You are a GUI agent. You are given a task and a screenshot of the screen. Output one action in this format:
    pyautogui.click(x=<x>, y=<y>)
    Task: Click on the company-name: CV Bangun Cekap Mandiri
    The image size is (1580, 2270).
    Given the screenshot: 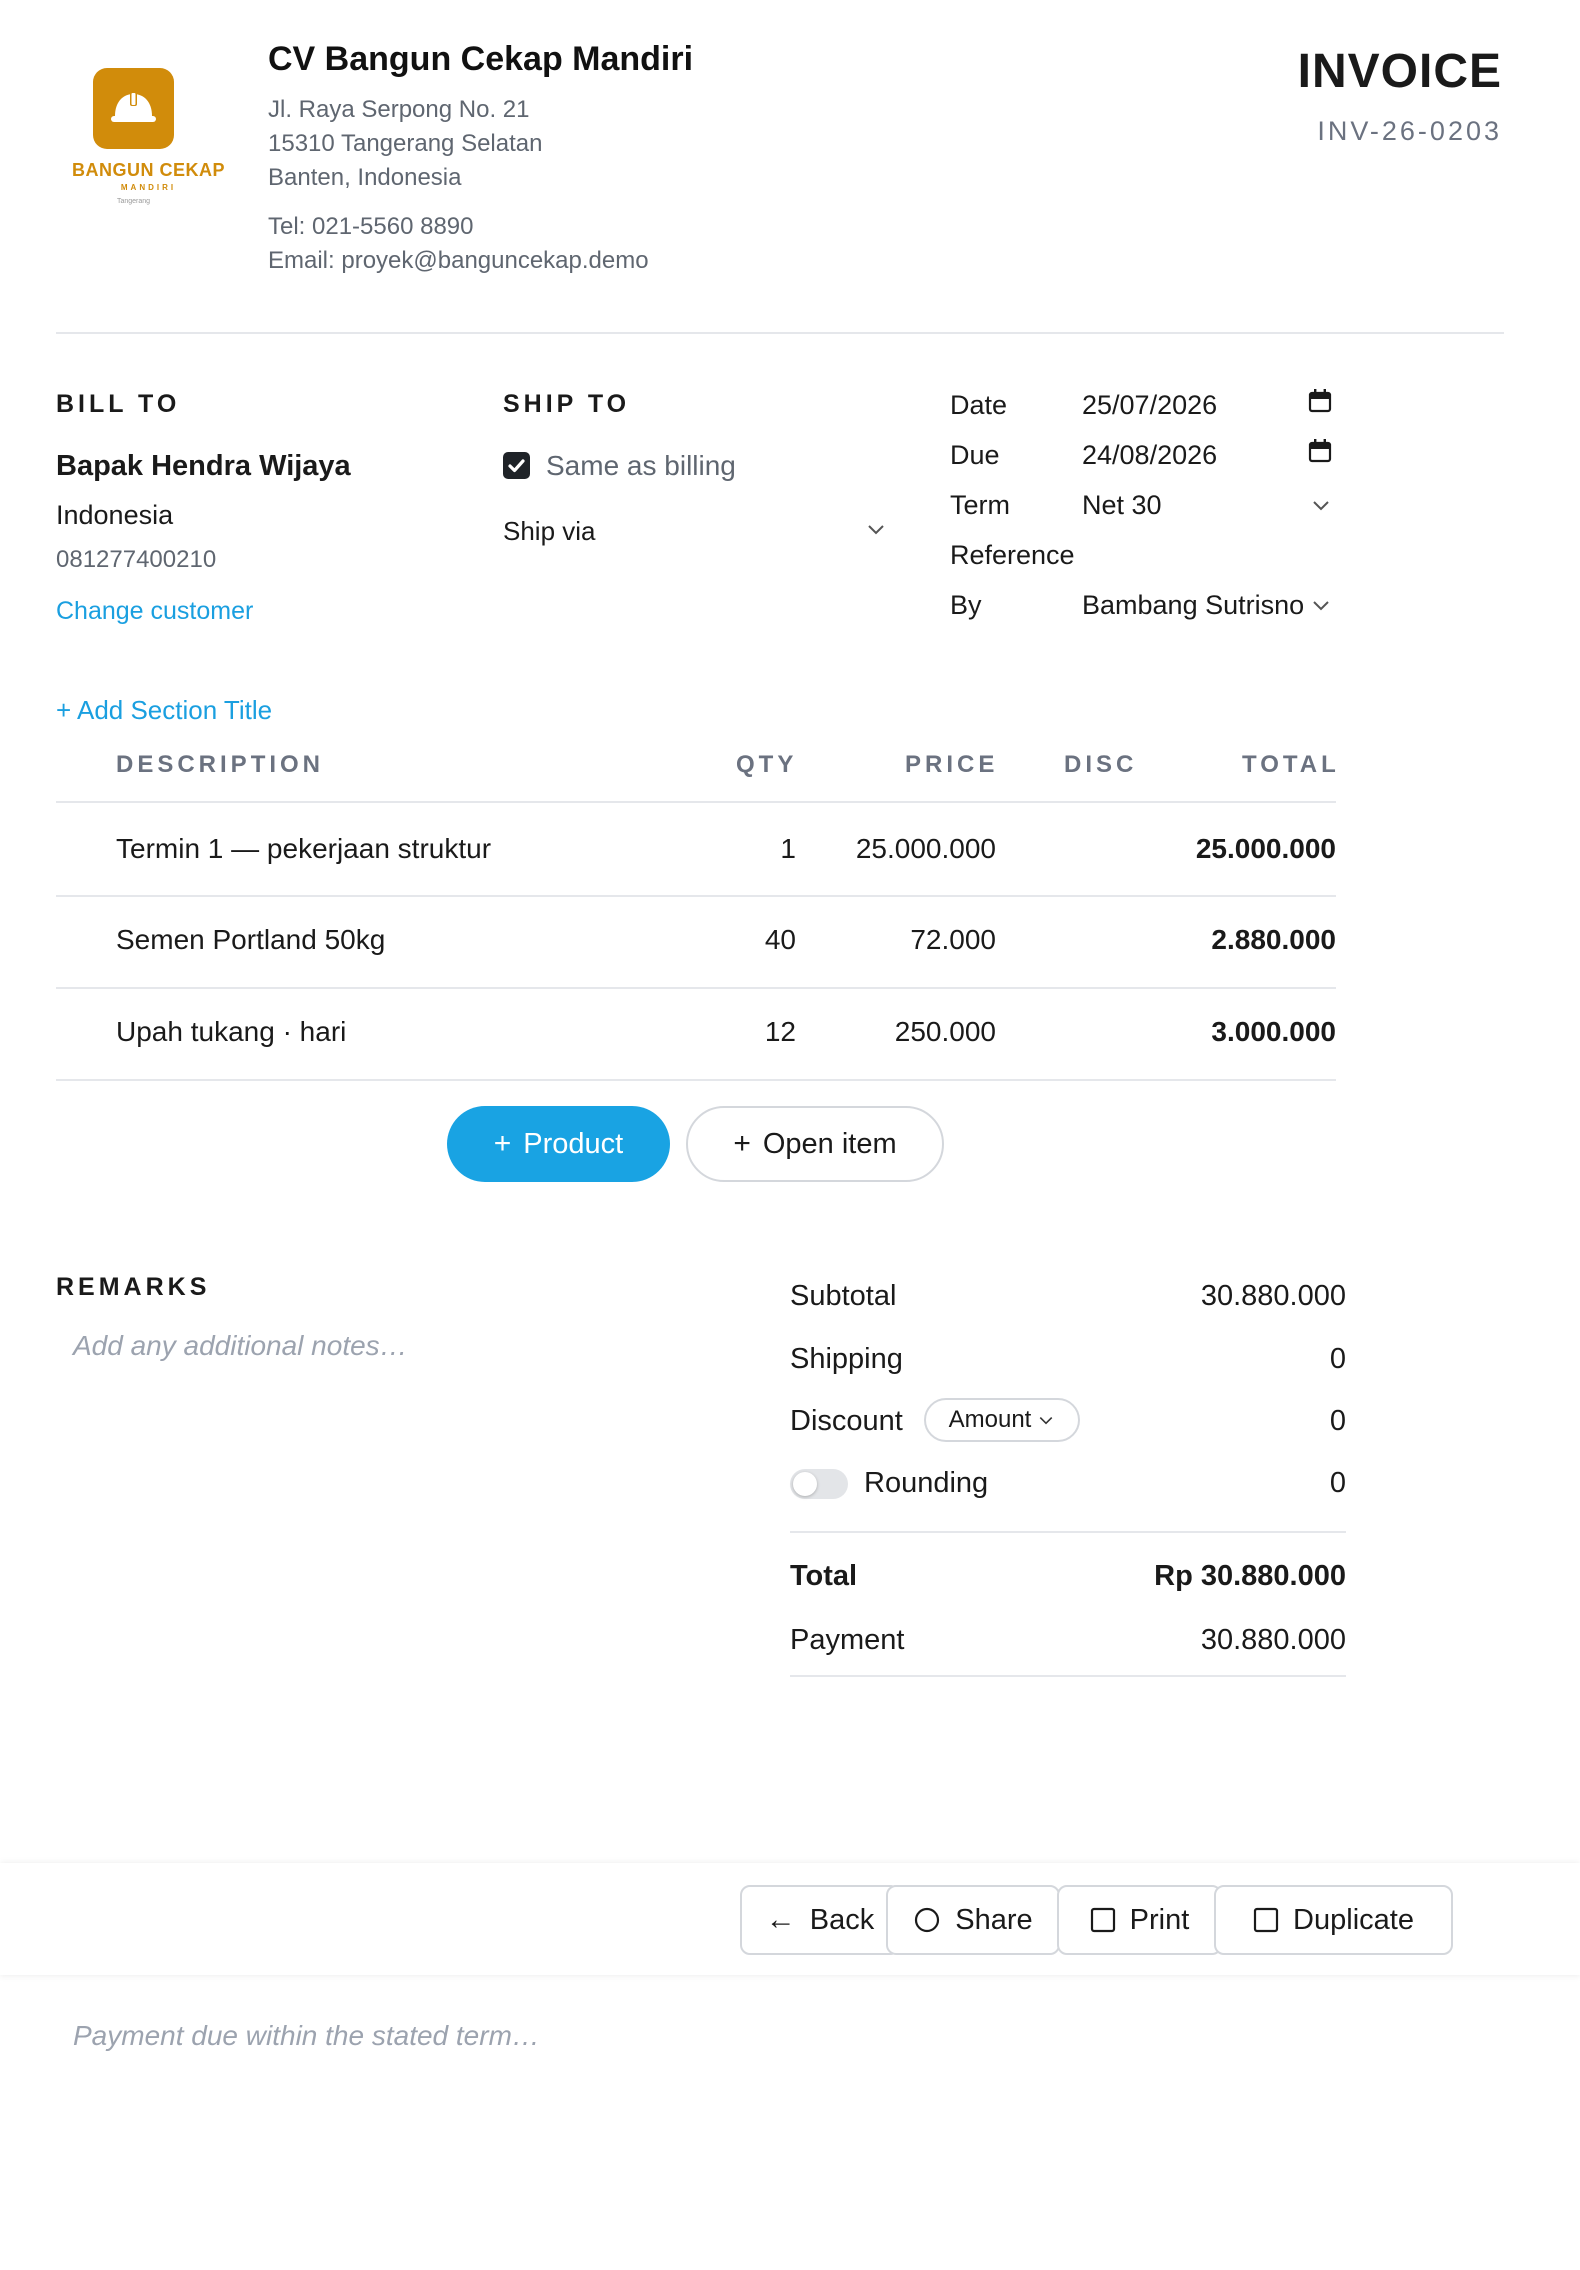 What is the action you would take?
    pyautogui.click(x=481, y=59)
    